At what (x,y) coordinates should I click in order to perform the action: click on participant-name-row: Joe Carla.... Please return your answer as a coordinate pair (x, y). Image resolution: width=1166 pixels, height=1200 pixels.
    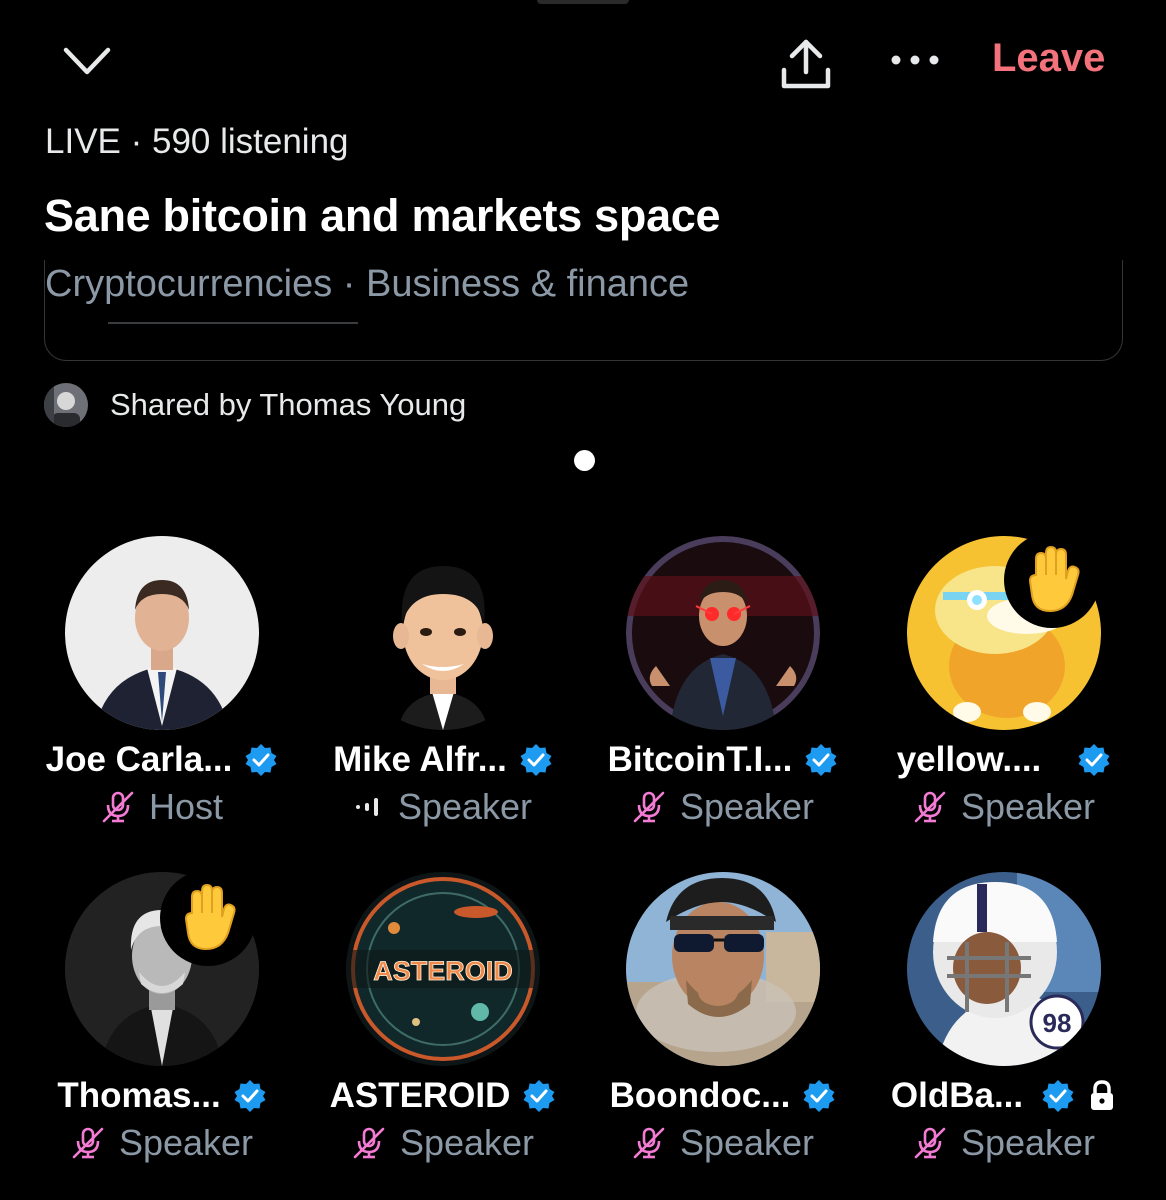
    Looking at the image, I should click on (162, 760).